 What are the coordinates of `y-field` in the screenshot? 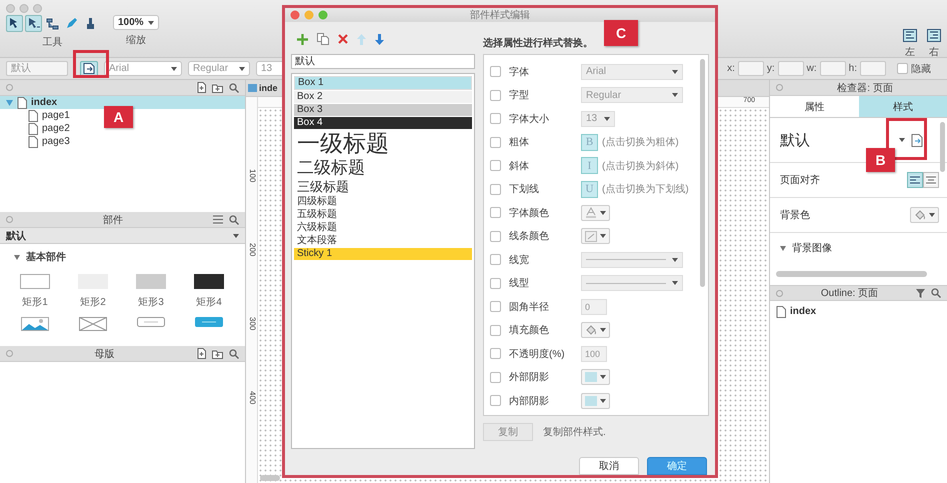 It's located at (791, 68).